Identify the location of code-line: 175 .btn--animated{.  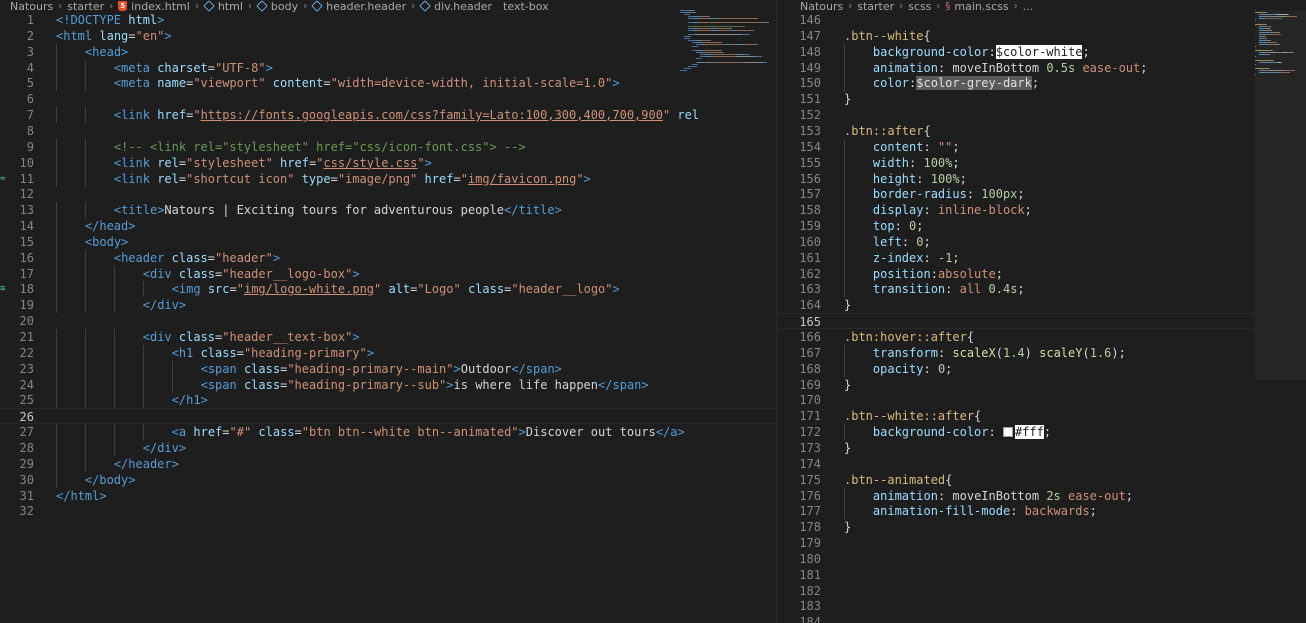
(1041, 480).